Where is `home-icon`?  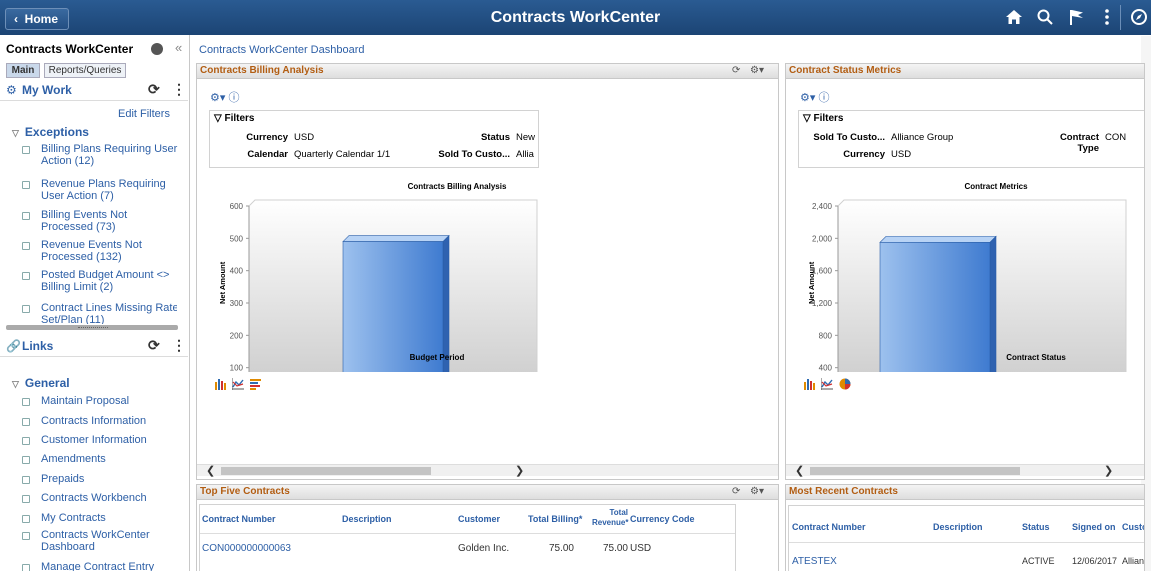
home-icon is located at coordinates (1014, 18).